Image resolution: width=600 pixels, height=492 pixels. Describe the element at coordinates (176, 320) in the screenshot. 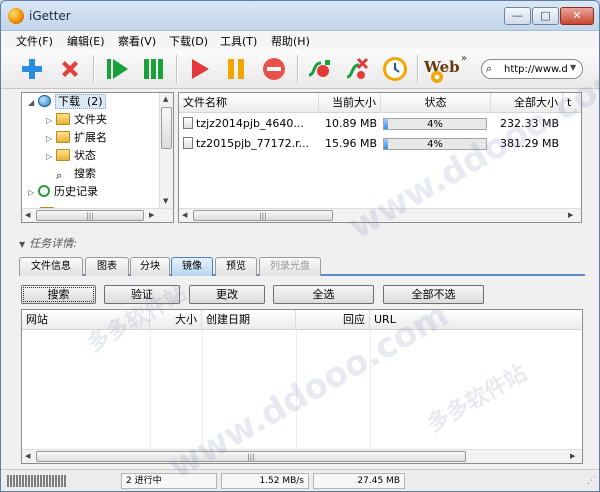

I see `column-size: 大小` at that location.